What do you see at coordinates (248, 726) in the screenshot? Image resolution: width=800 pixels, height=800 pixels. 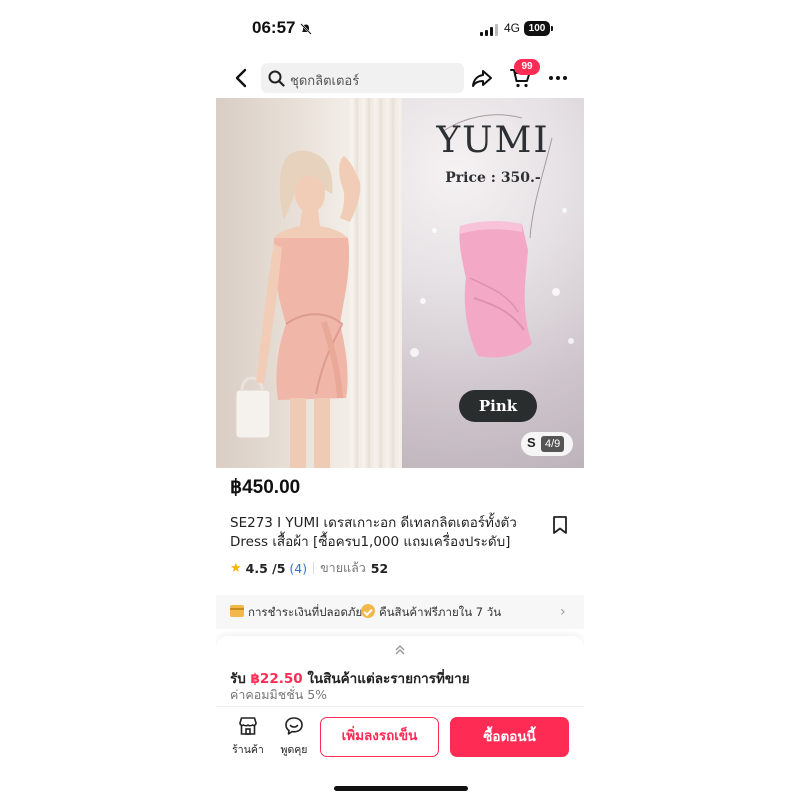 I see `store-icon` at bounding box center [248, 726].